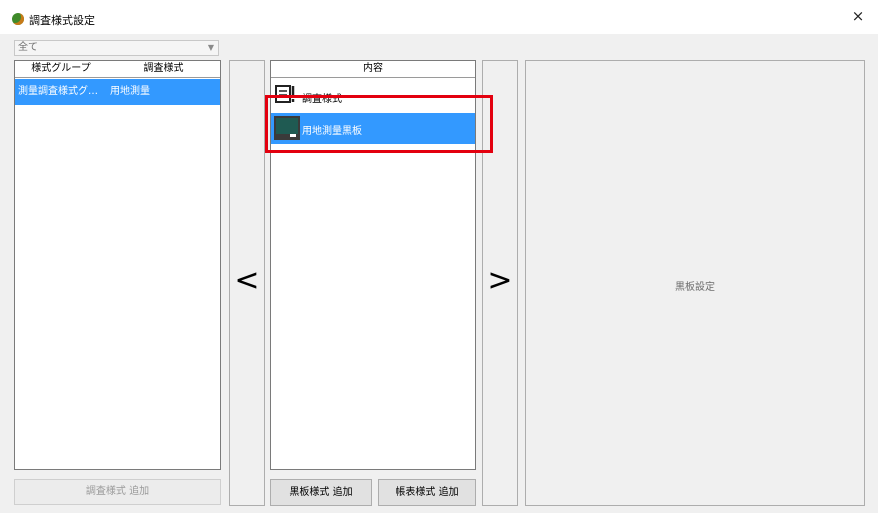 The image size is (878, 513). What do you see at coordinates (321, 492) in the screenshot?
I see `add-blackboard-style-button: 黒板様式 追加` at bounding box center [321, 492].